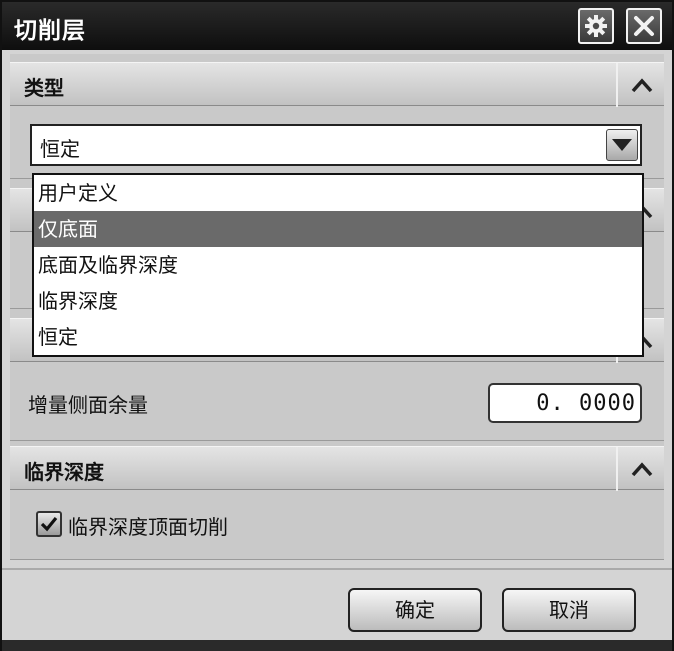  What do you see at coordinates (50, 31) in the screenshot?
I see `dialog-title: 切削层` at bounding box center [50, 31].